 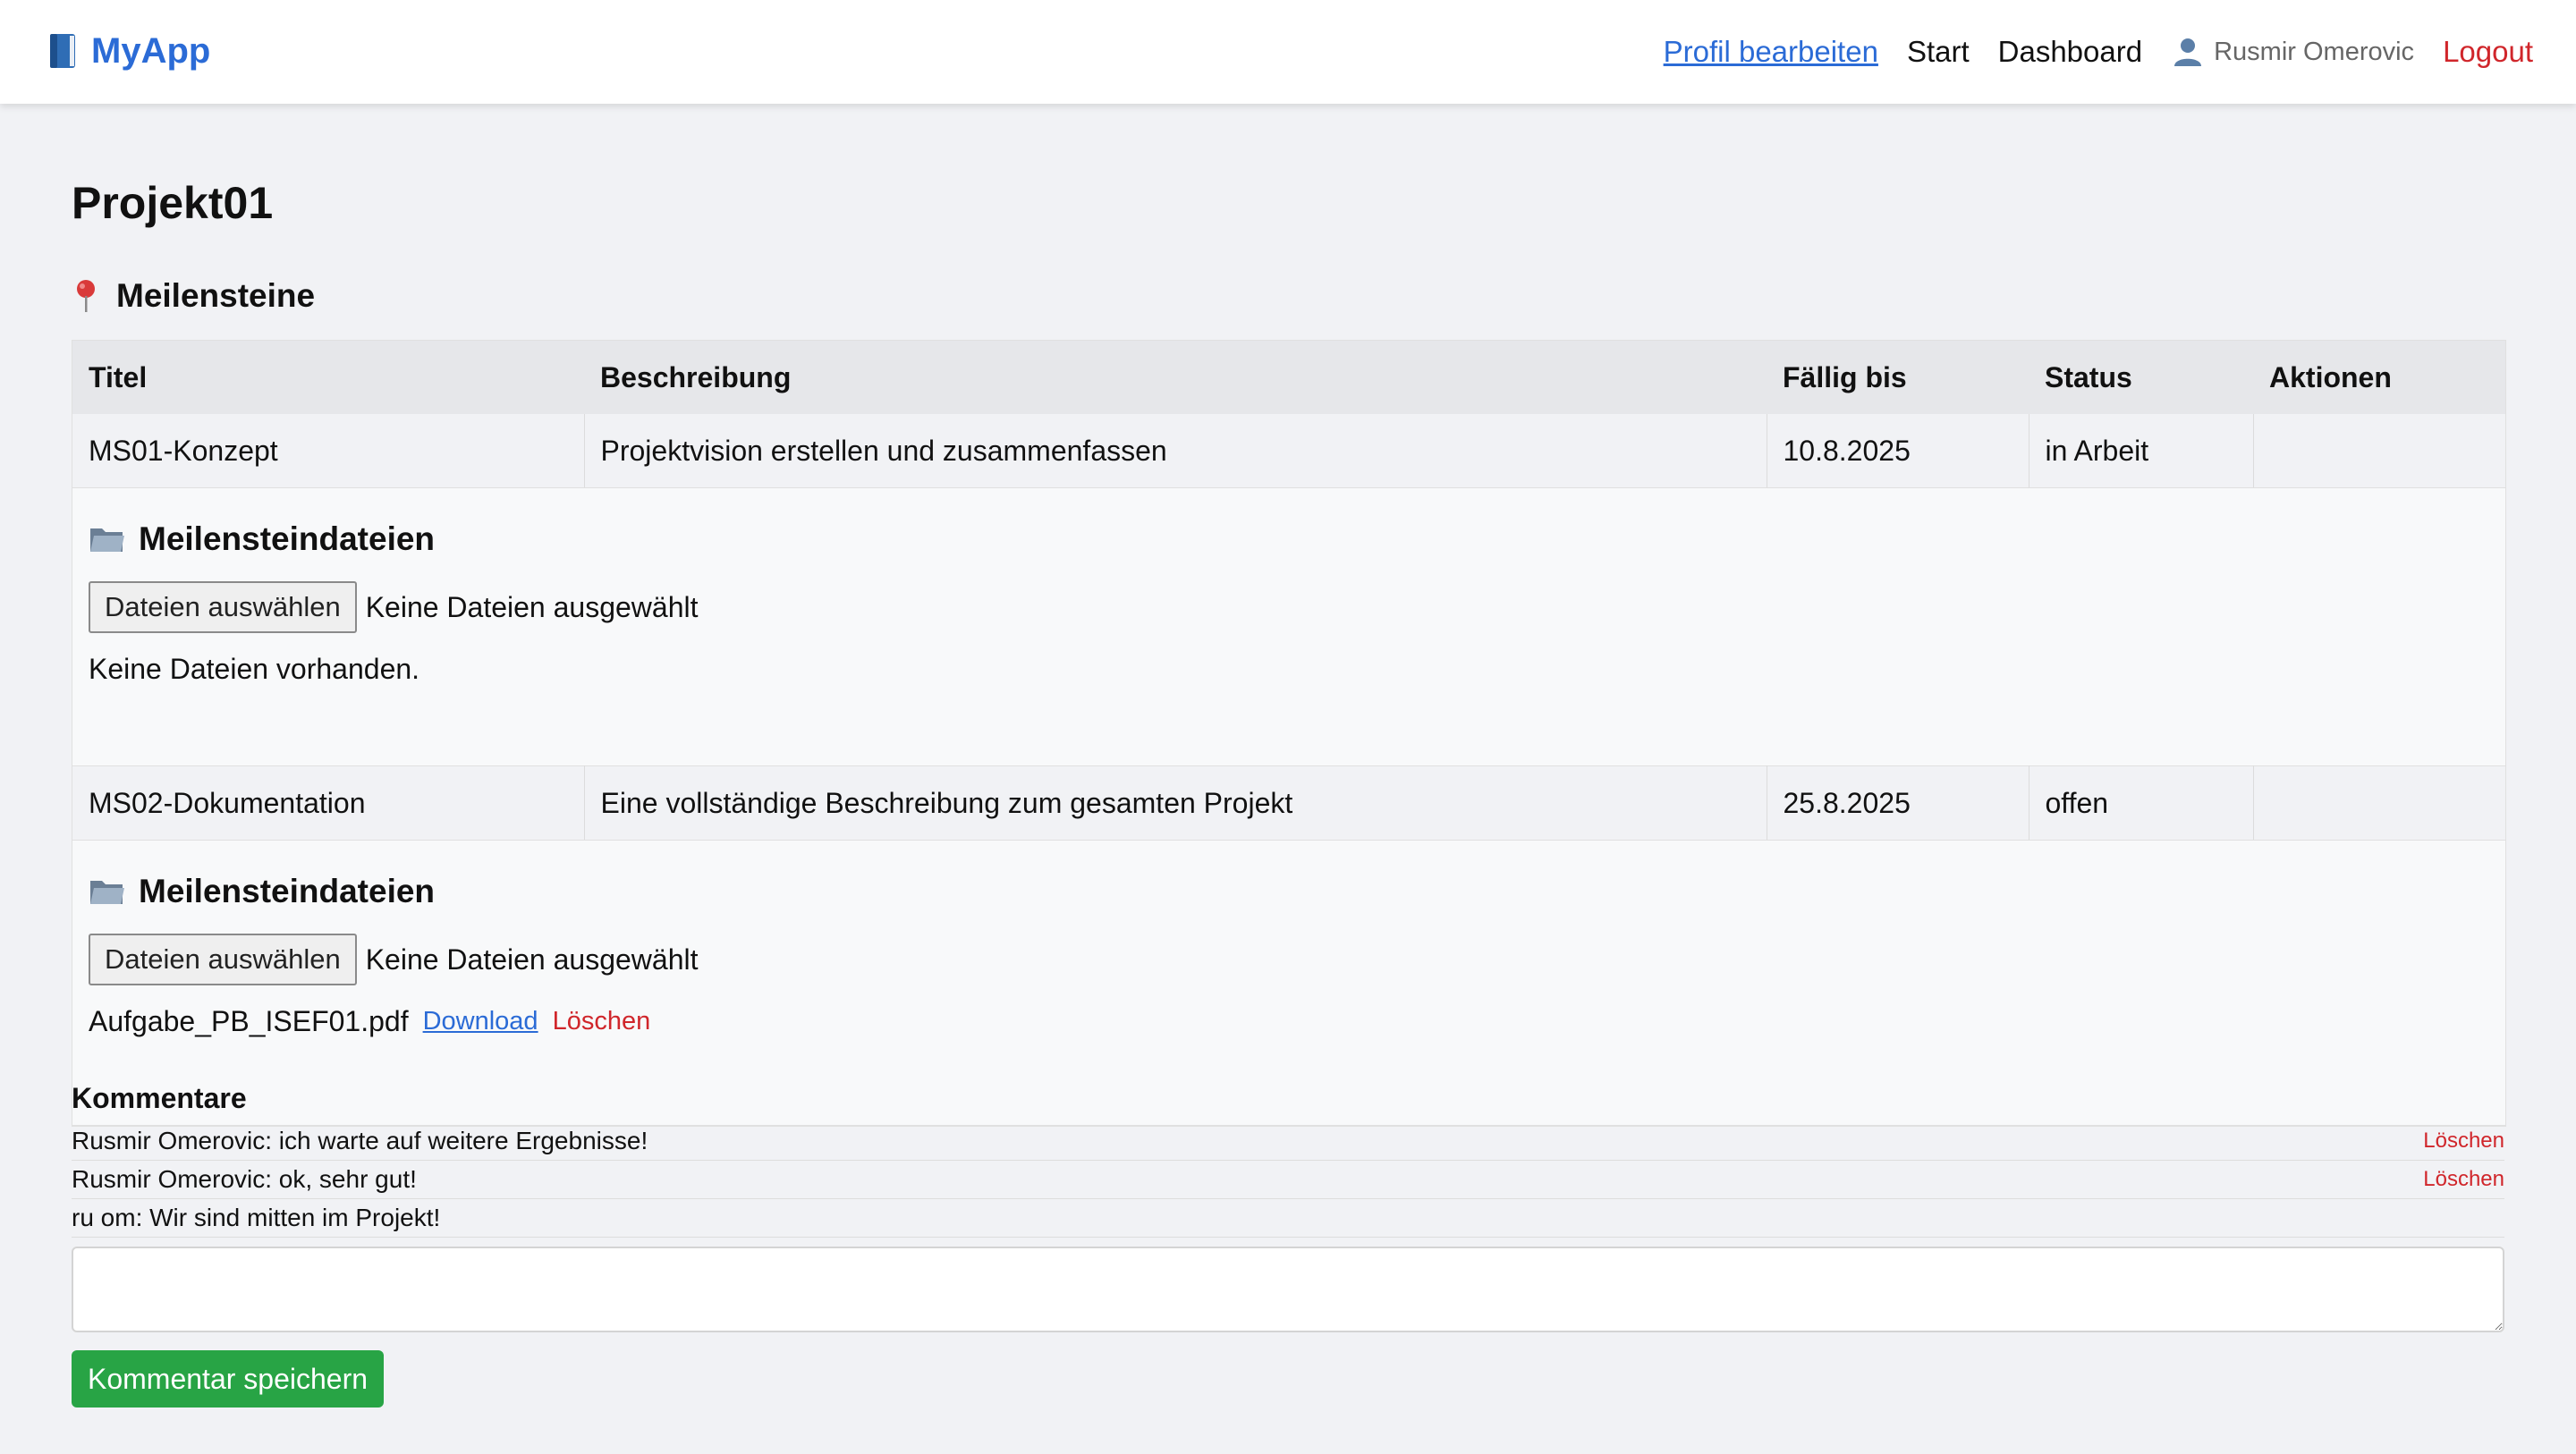 I want to click on user-name: Rusmir Omerovic, so click(x=2314, y=51).